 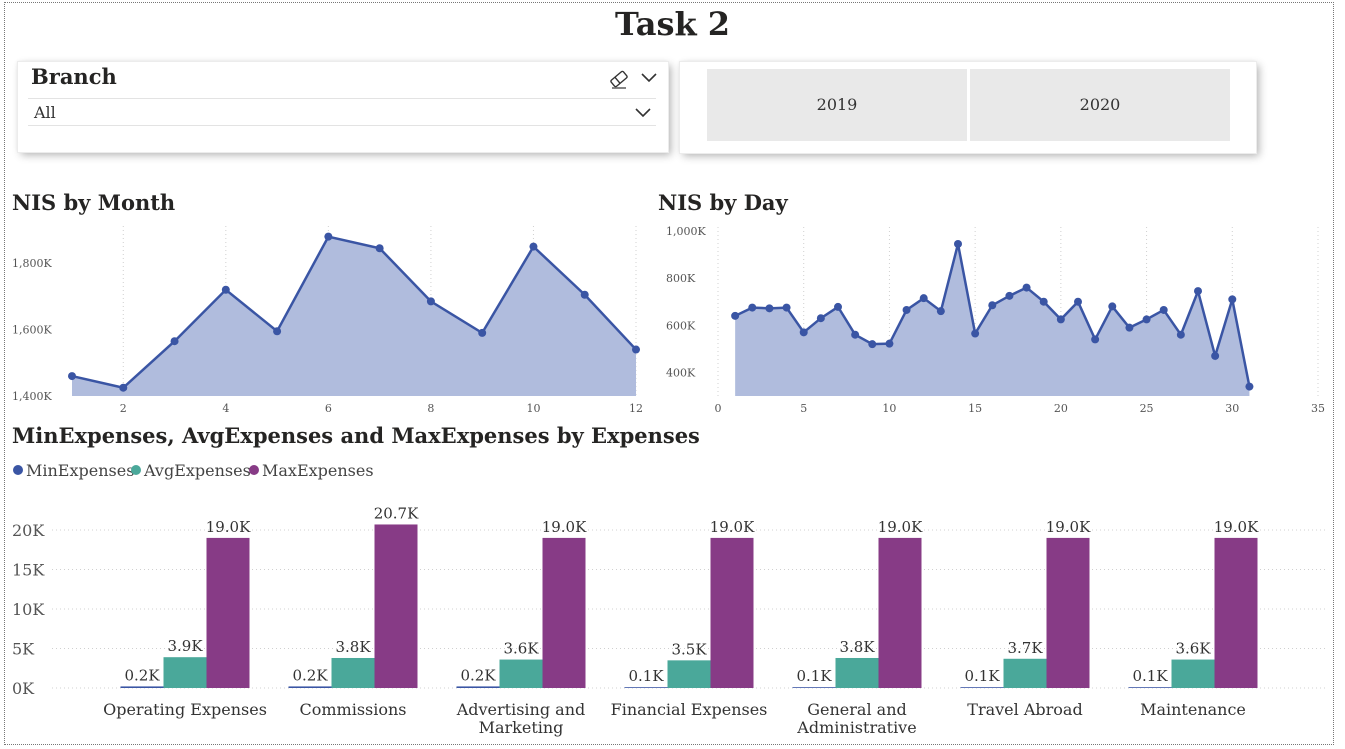 What do you see at coordinates (521, 727) in the screenshot?
I see `bar-category-label: Marketing` at bounding box center [521, 727].